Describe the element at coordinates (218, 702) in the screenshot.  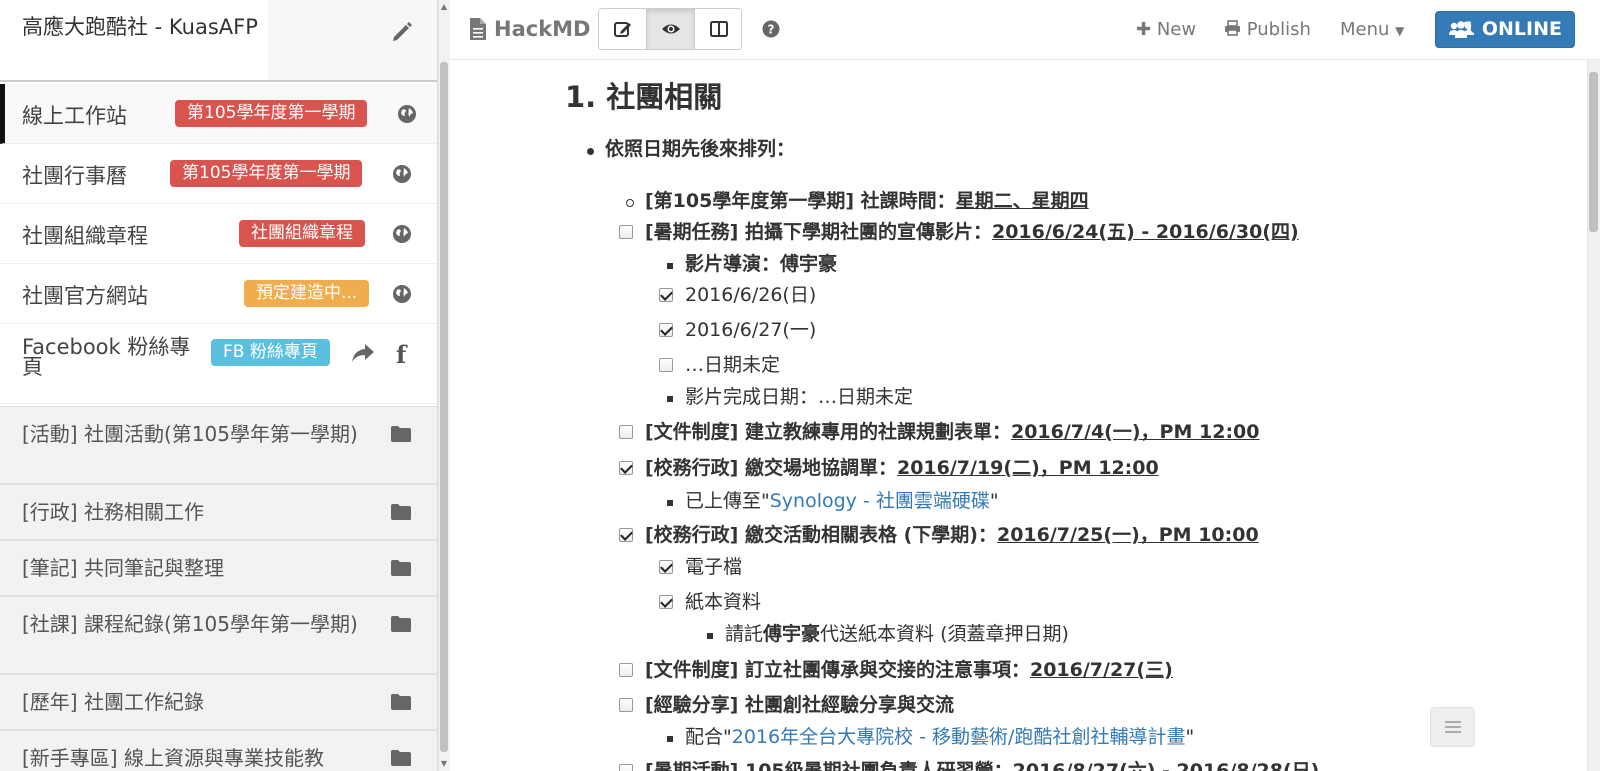
I see `folder-history: [歷年] 社團工作紀錄` at that location.